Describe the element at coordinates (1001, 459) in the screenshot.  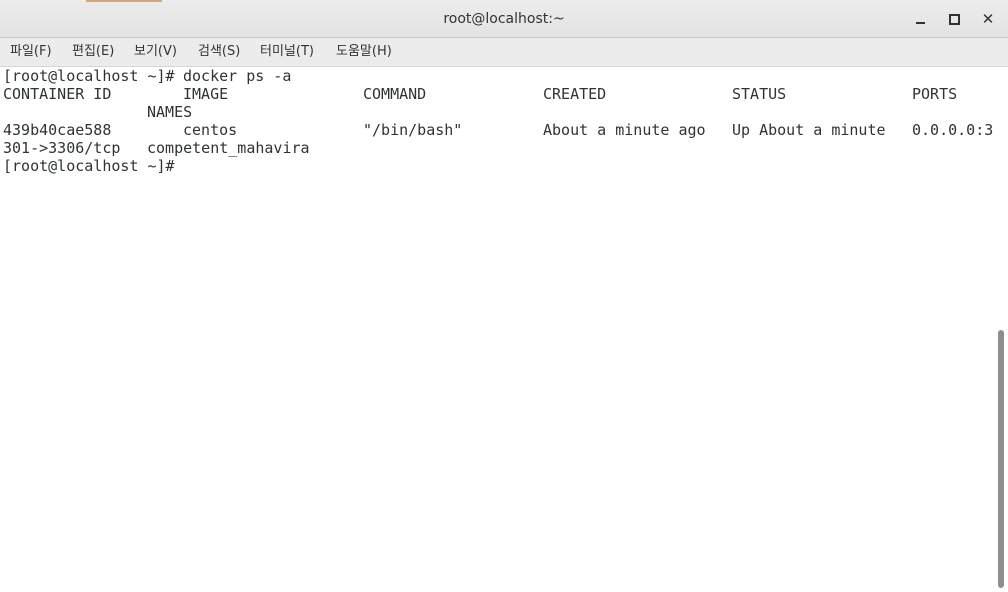
I see `scrollbar-thumb` at that location.